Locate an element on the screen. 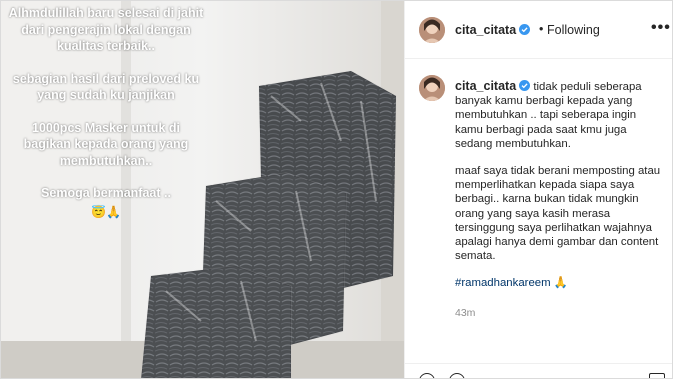 This screenshot has width=673, height=379. hashtag-emoji: 🙏 is located at coordinates (560, 283).